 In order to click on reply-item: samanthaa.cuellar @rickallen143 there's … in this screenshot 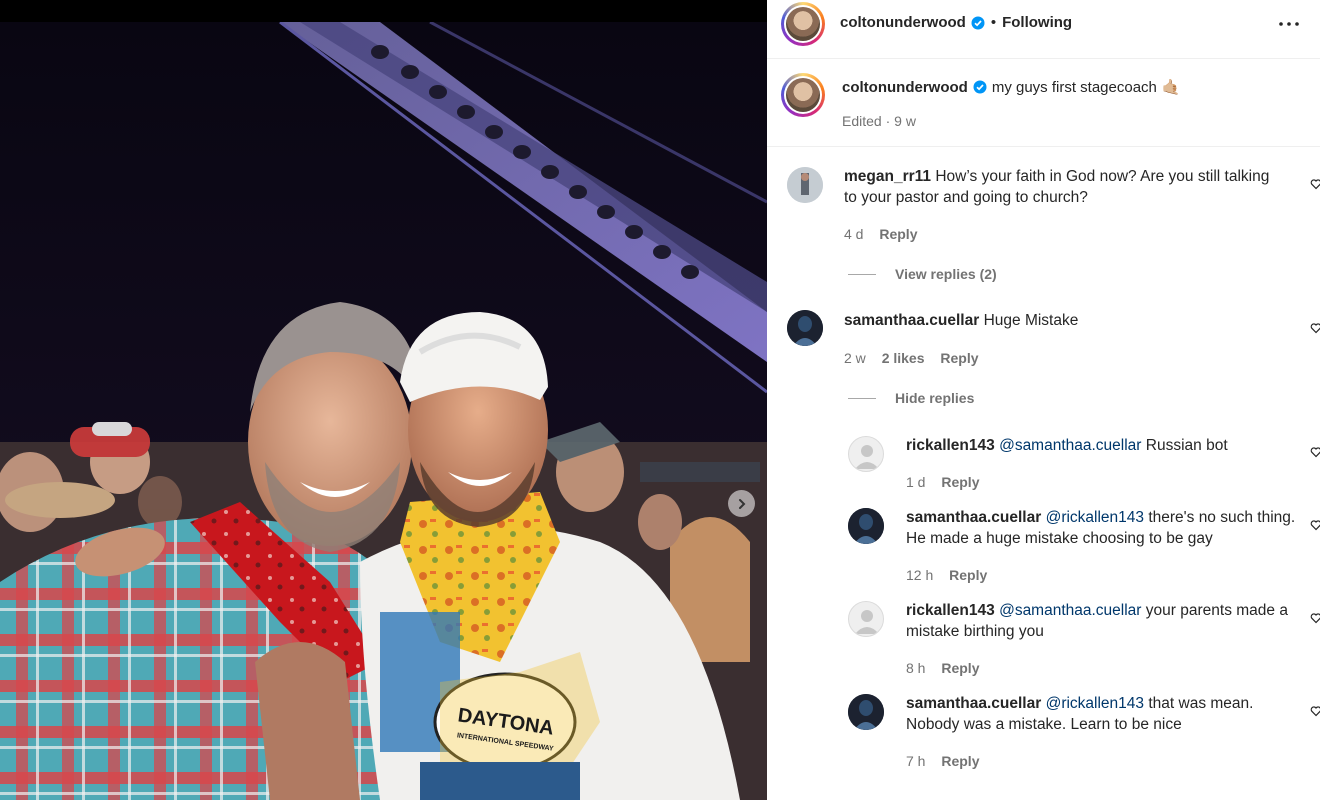, I will do `click(1043, 543)`.